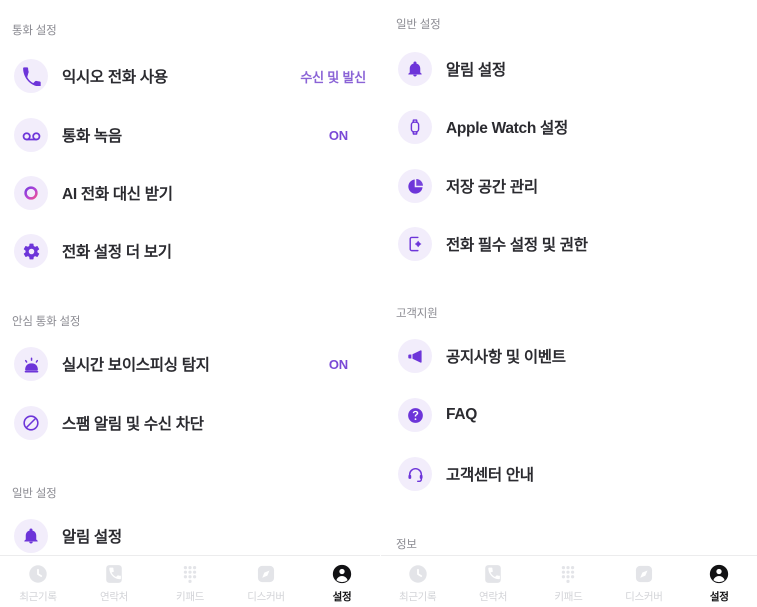  I want to click on voicemail-icon, so click(31, 135).